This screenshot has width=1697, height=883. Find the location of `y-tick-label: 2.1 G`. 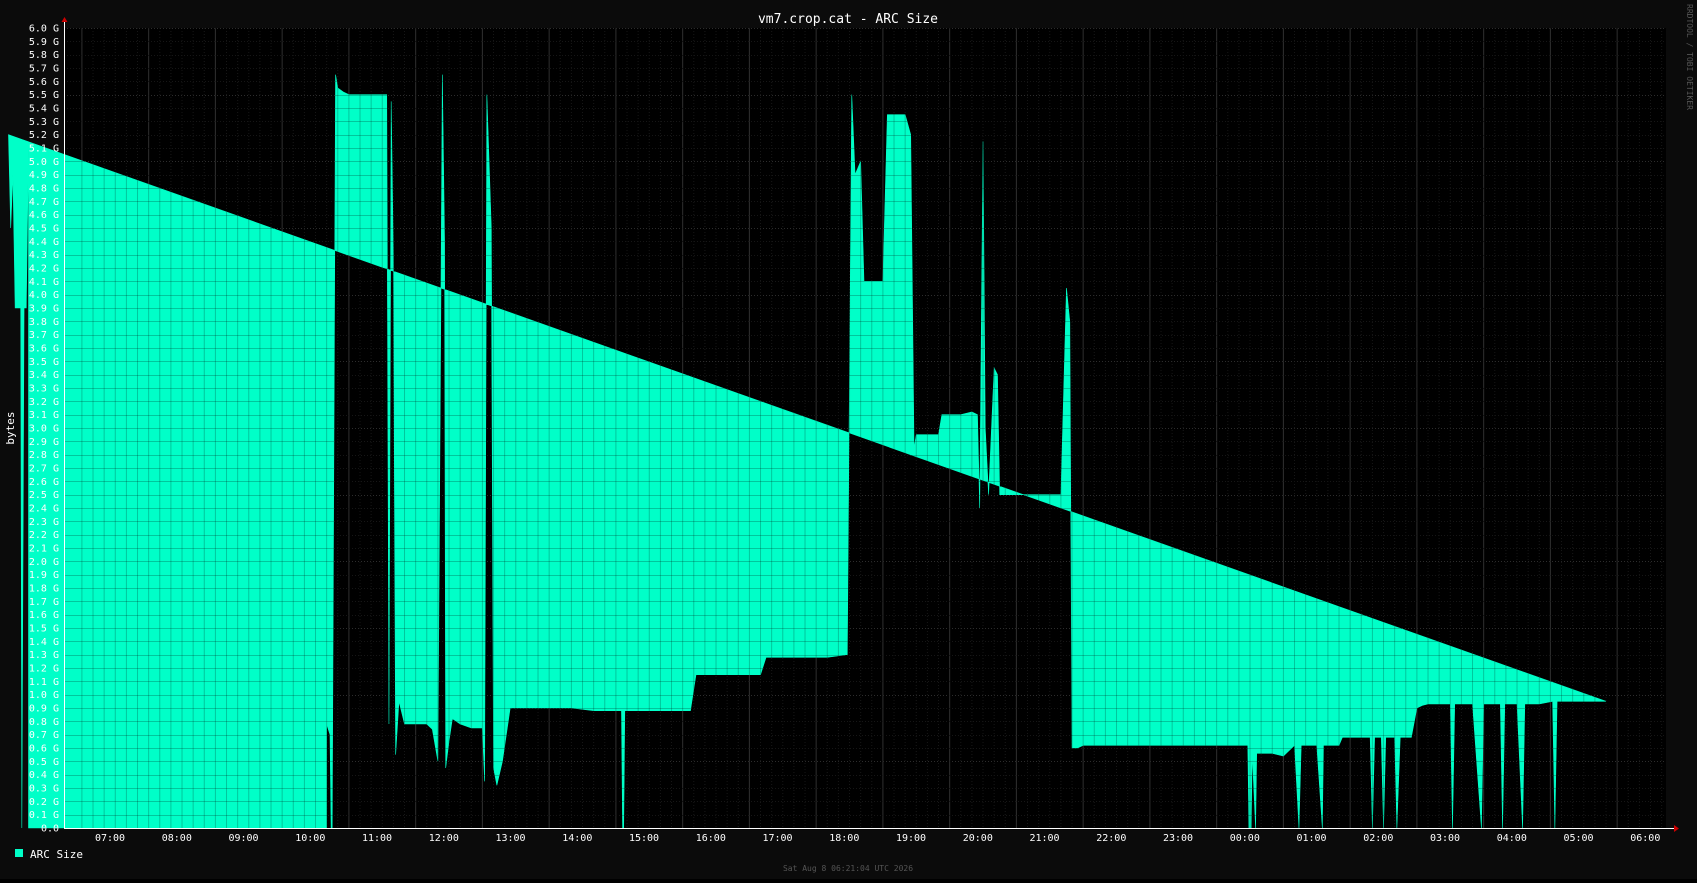

y-tick-label: 2.1 G is located at coordinates (44, 549).